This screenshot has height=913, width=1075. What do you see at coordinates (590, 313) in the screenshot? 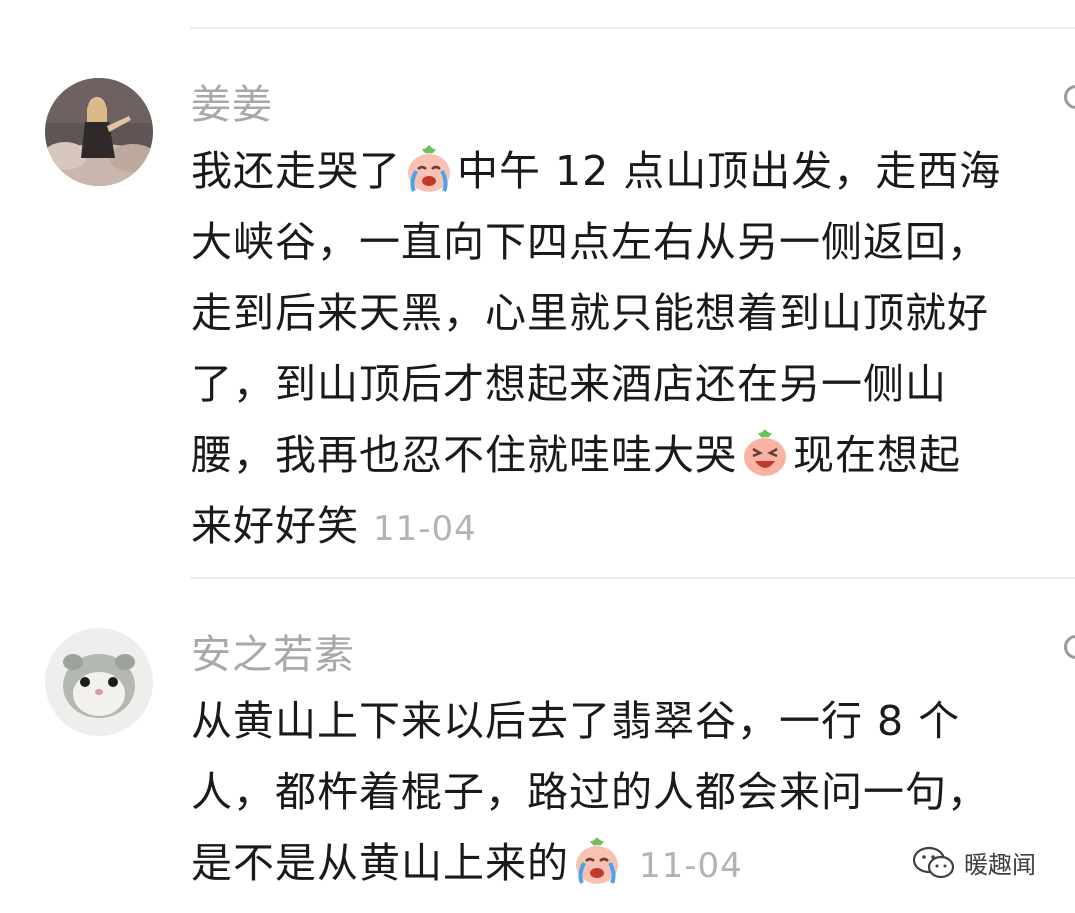
I see `comment-line: 走到后来天黑，心里就只能想着到山顶就好` at bounding box center [590, 313].